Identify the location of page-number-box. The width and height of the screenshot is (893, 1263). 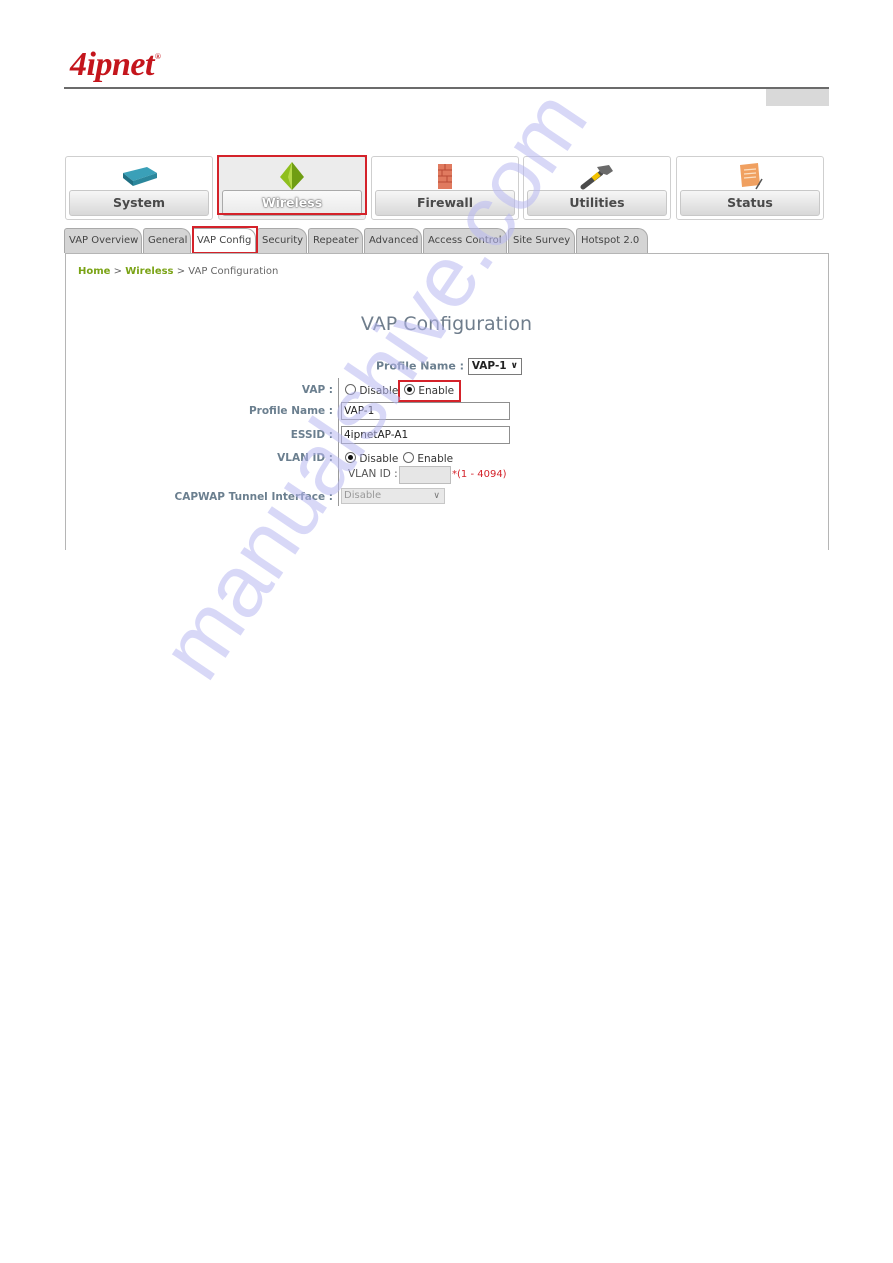
(797, 97).